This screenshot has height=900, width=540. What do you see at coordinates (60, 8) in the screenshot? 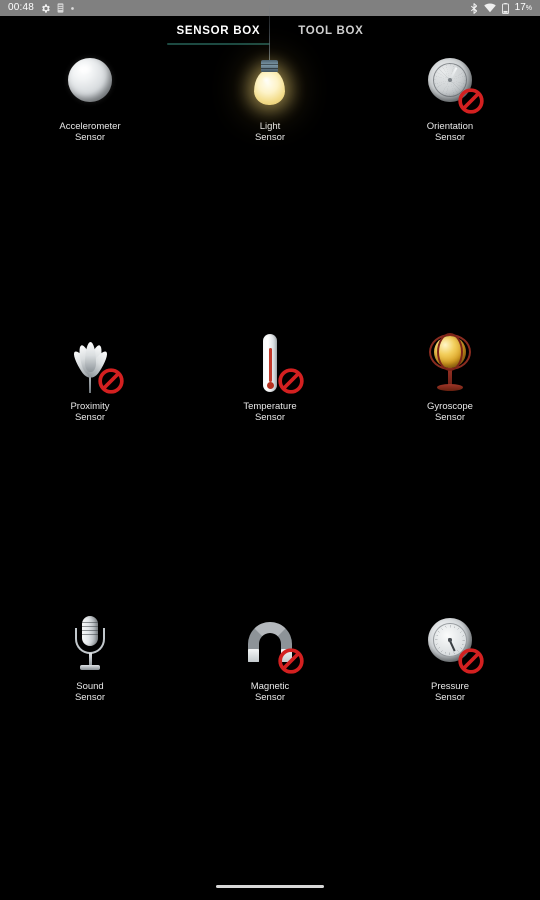
I see `sim-card-icon` at bounding box center [60, 8].